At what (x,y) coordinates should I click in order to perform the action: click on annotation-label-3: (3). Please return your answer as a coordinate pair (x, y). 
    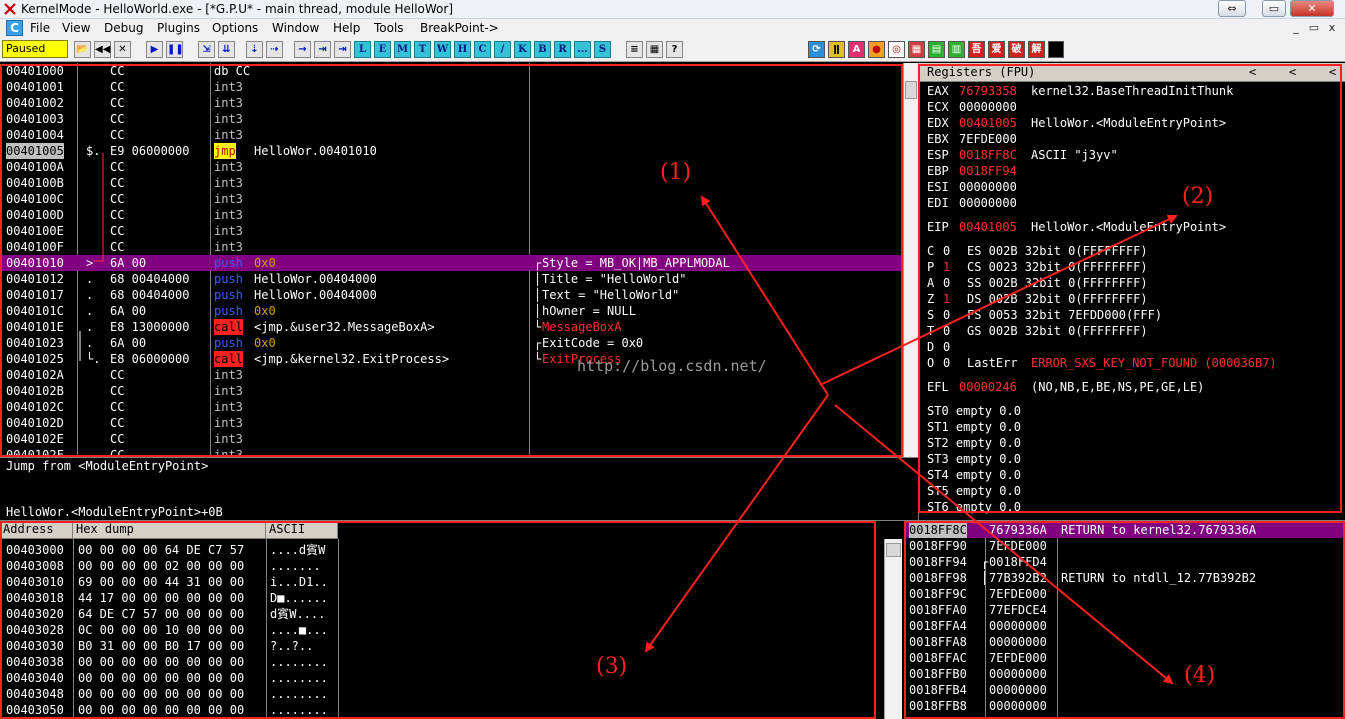
    Looking at the image, I should click on (612, 666).